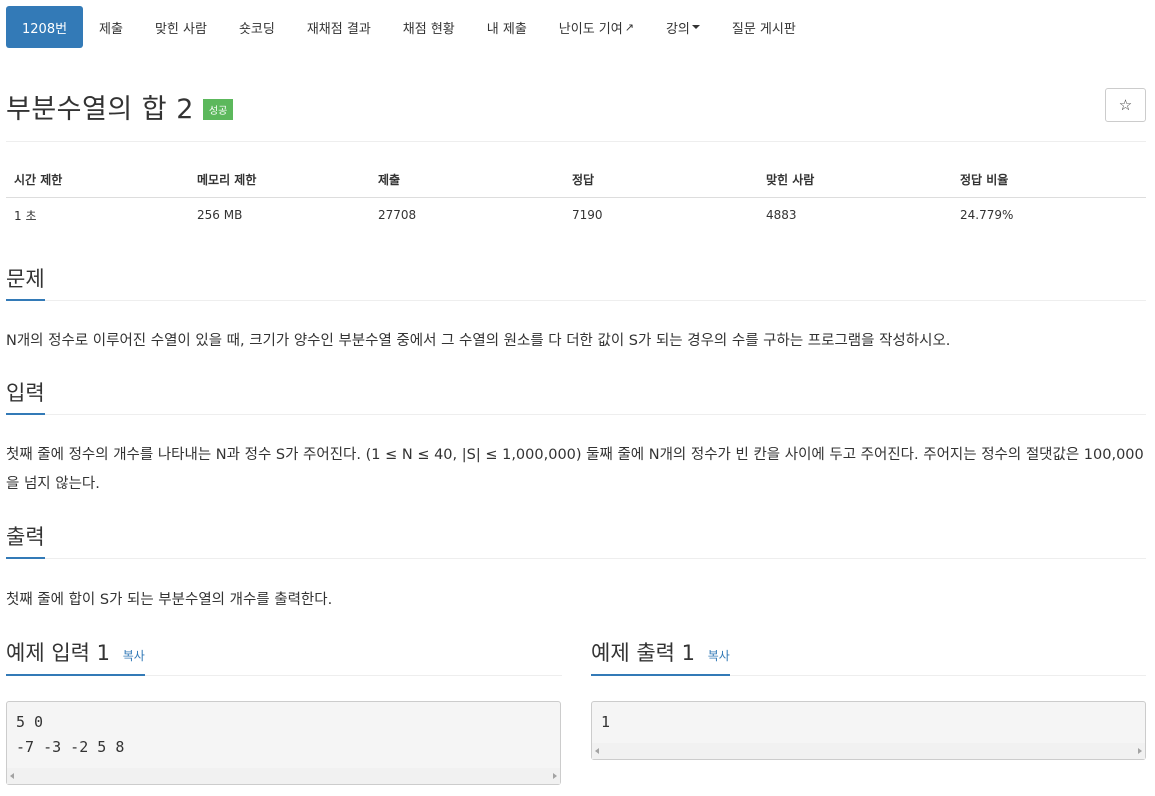 Image resolution: width=1155 pixels, height=796 pixels. I want to click on output-section-header: 출력, so click(576, 540).